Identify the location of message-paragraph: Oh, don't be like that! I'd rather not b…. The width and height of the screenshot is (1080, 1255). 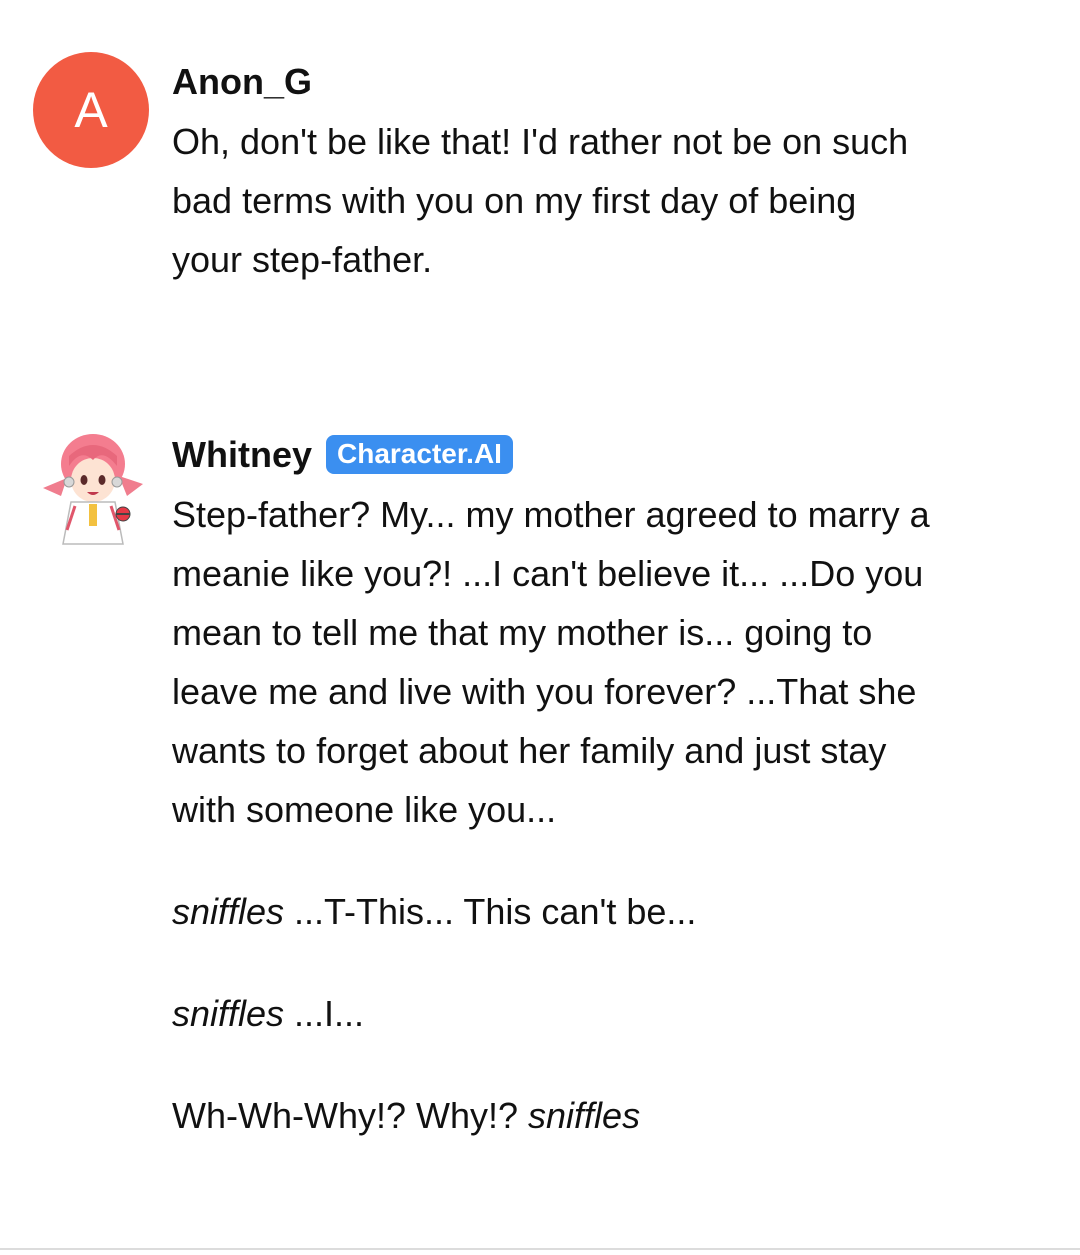
(540, 200).